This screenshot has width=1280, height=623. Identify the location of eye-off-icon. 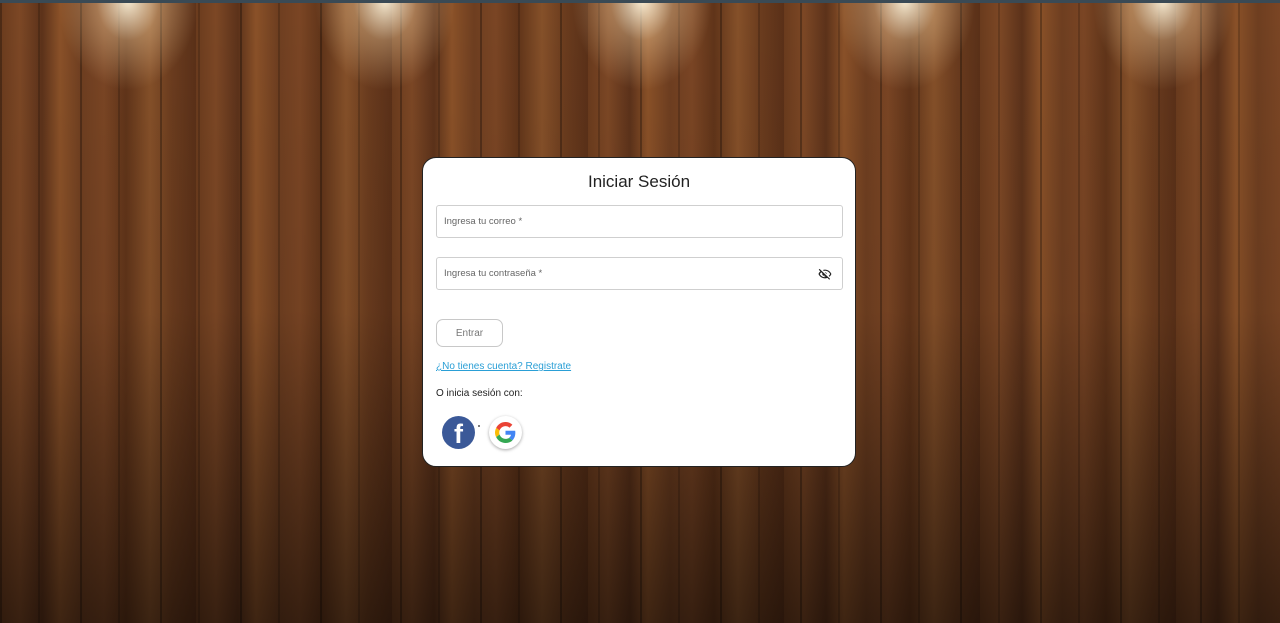
(825, 274).